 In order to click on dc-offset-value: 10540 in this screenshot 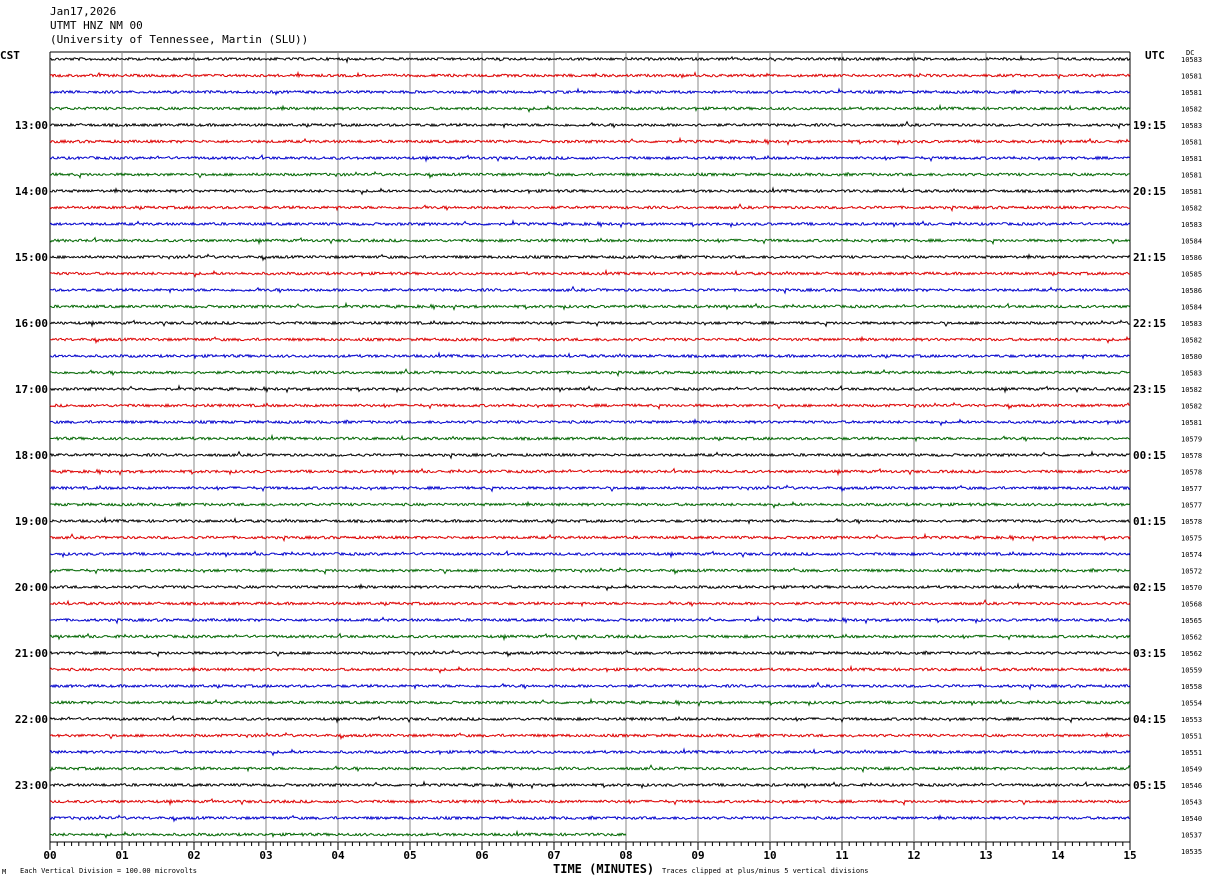, I will do `click(1191, 819)`.